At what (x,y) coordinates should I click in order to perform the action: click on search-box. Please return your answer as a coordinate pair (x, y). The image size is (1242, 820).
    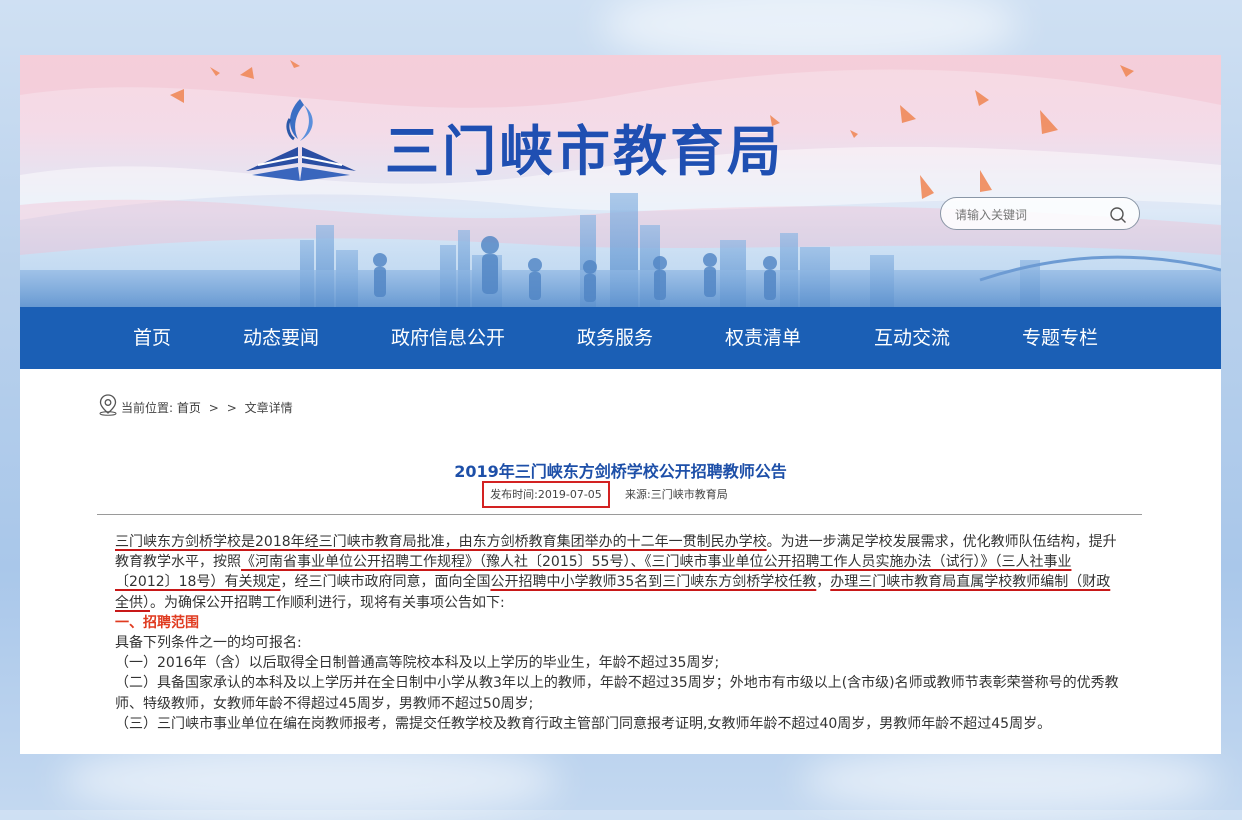
    Looking at the image, I should click on (1040, 213).